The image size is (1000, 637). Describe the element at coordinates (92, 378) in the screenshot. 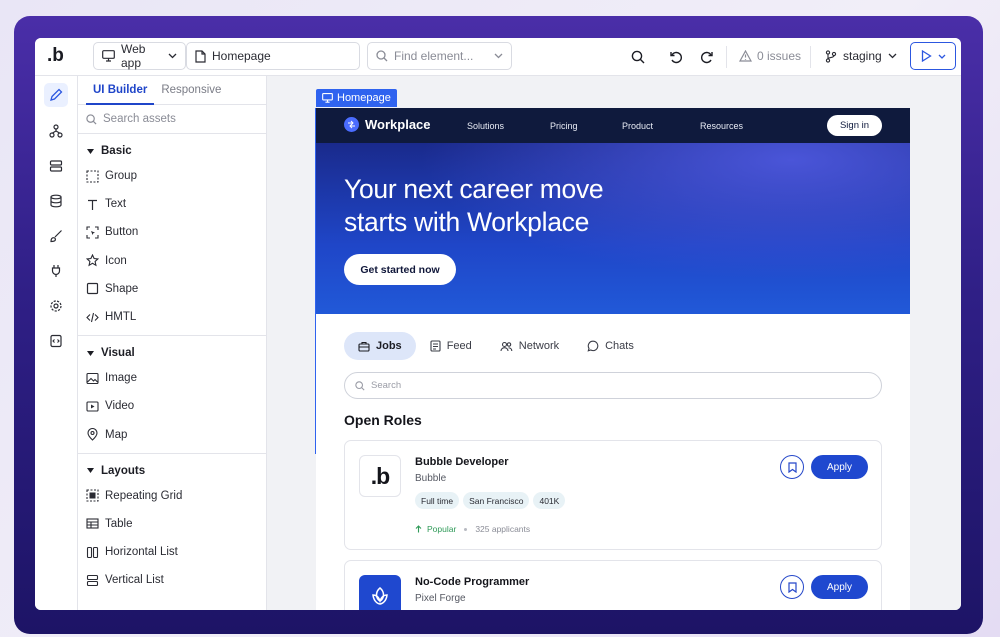

I see `image-icon` at that location.